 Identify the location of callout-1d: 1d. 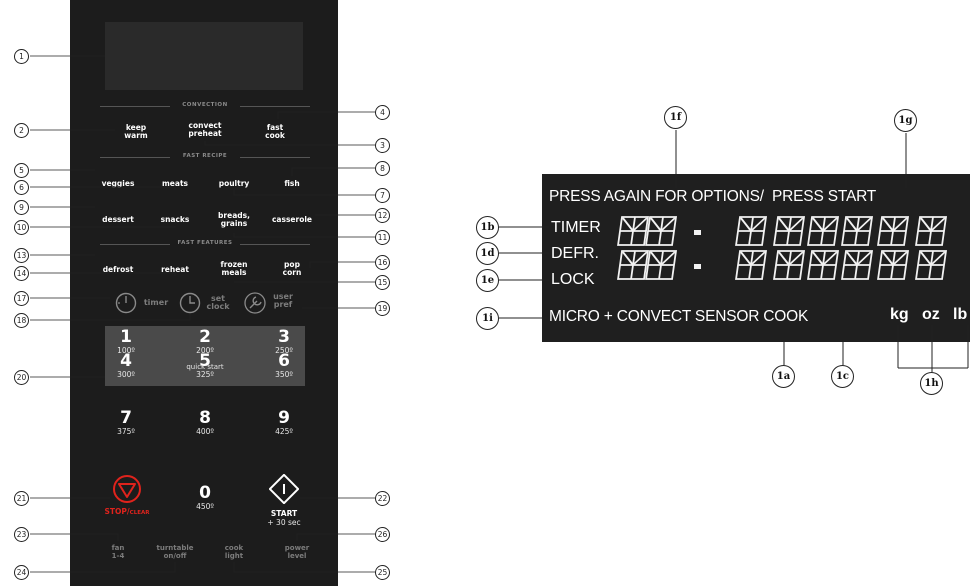
(487, 253).